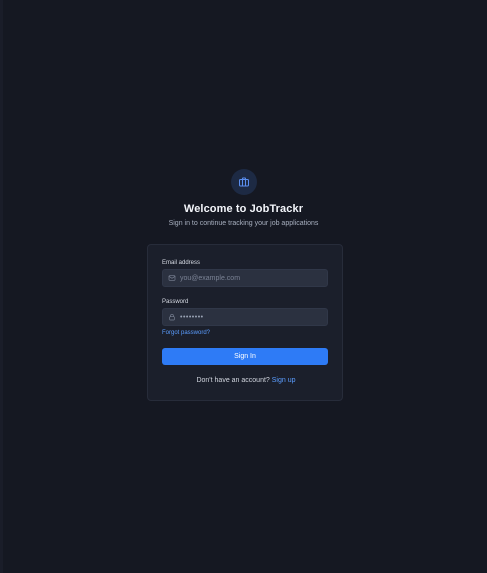  Describe the element at coordinates (243, 209) in the screenshot. I see `page-title: Welcome to JobTrackr` at that location.